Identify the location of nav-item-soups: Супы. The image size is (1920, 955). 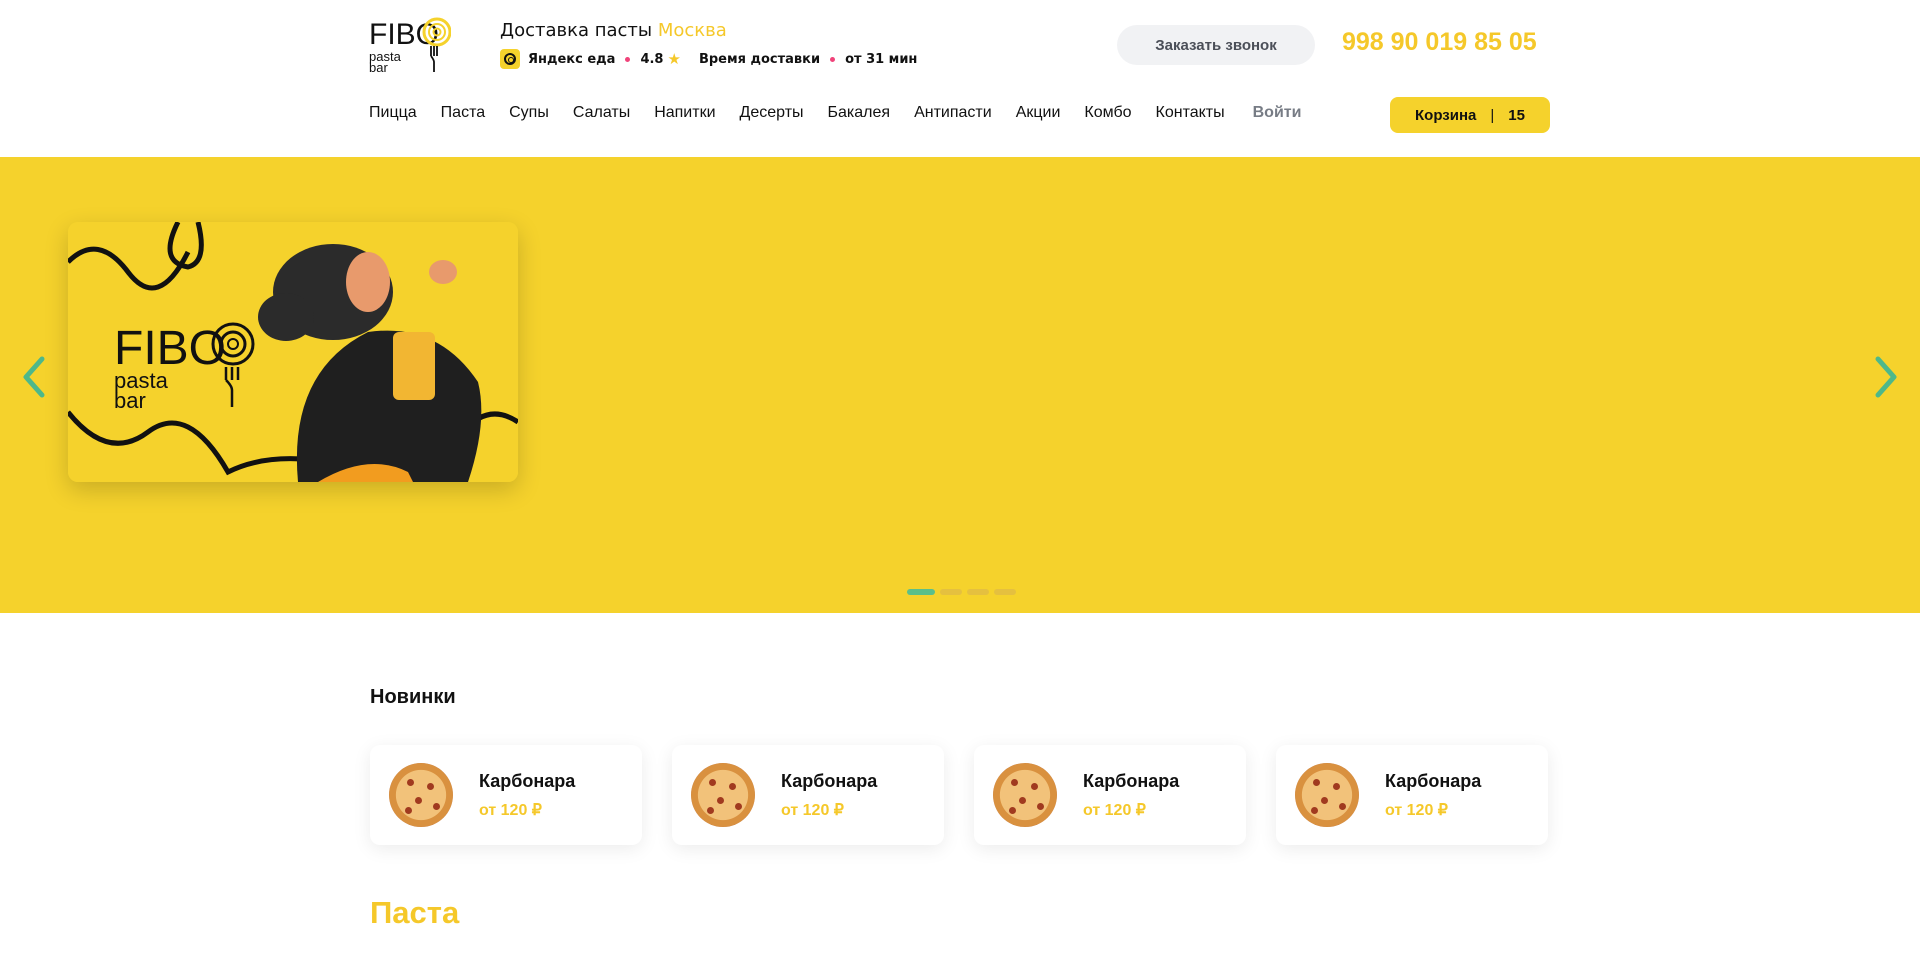
(529, 113).